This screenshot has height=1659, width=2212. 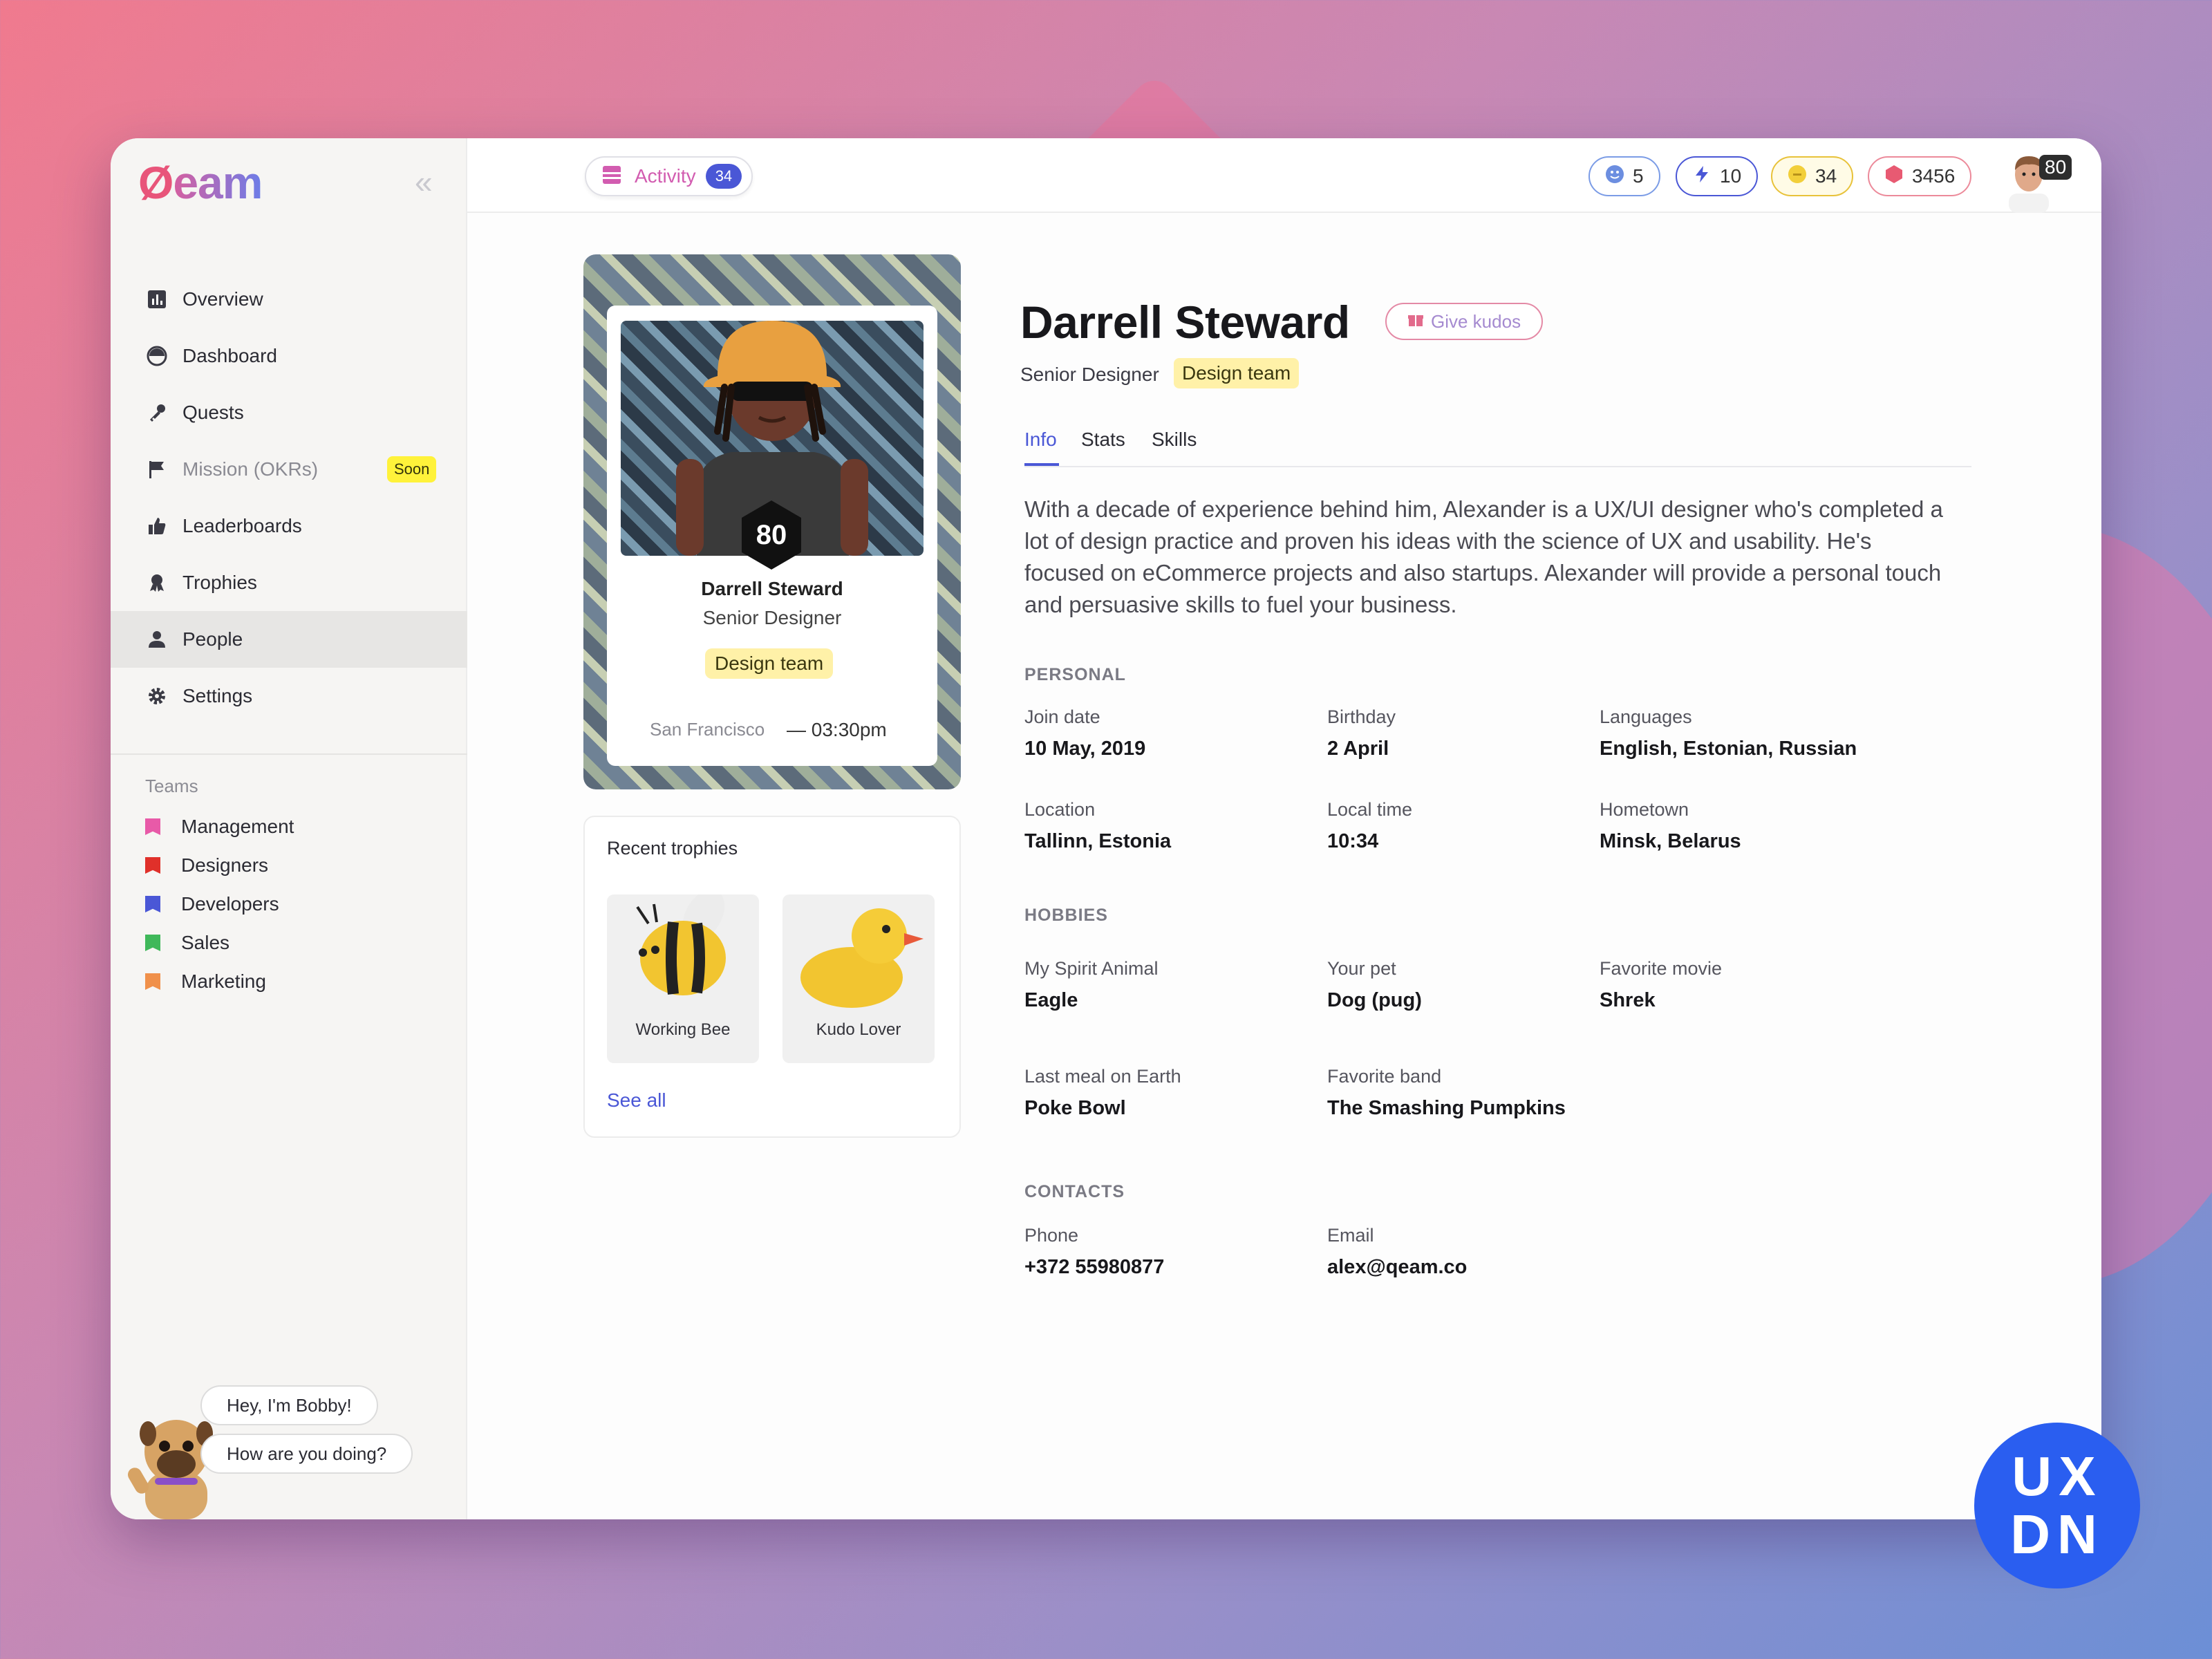 I want to click on divider, so click(x=289, y=754).